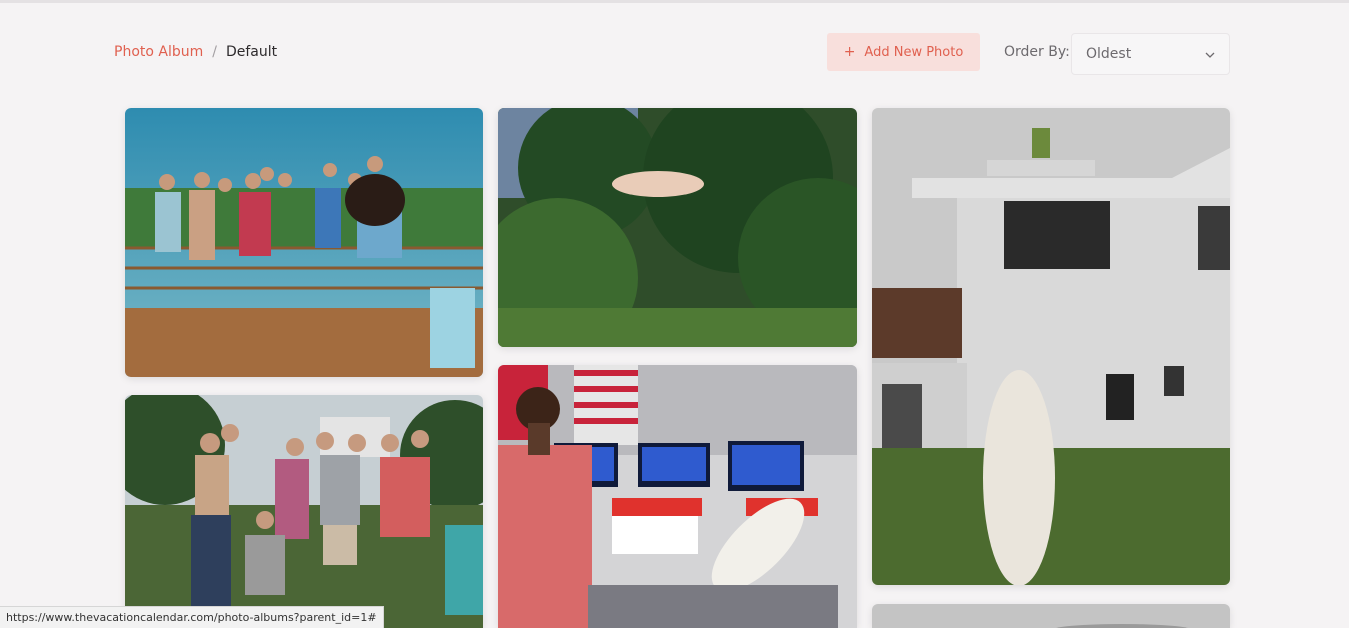 The height and width of the screenshot is (628, 1349). I want to click on order-by-select: Oldest, so click(1150, 54).